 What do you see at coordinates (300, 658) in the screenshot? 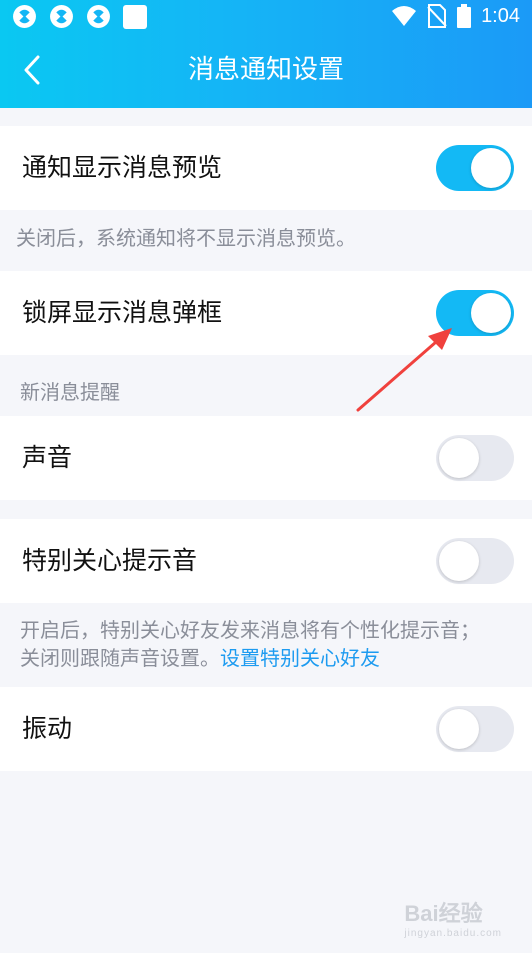
I see `special-friends-link: 设置特别关心好友` at bounding box center [300, 658].